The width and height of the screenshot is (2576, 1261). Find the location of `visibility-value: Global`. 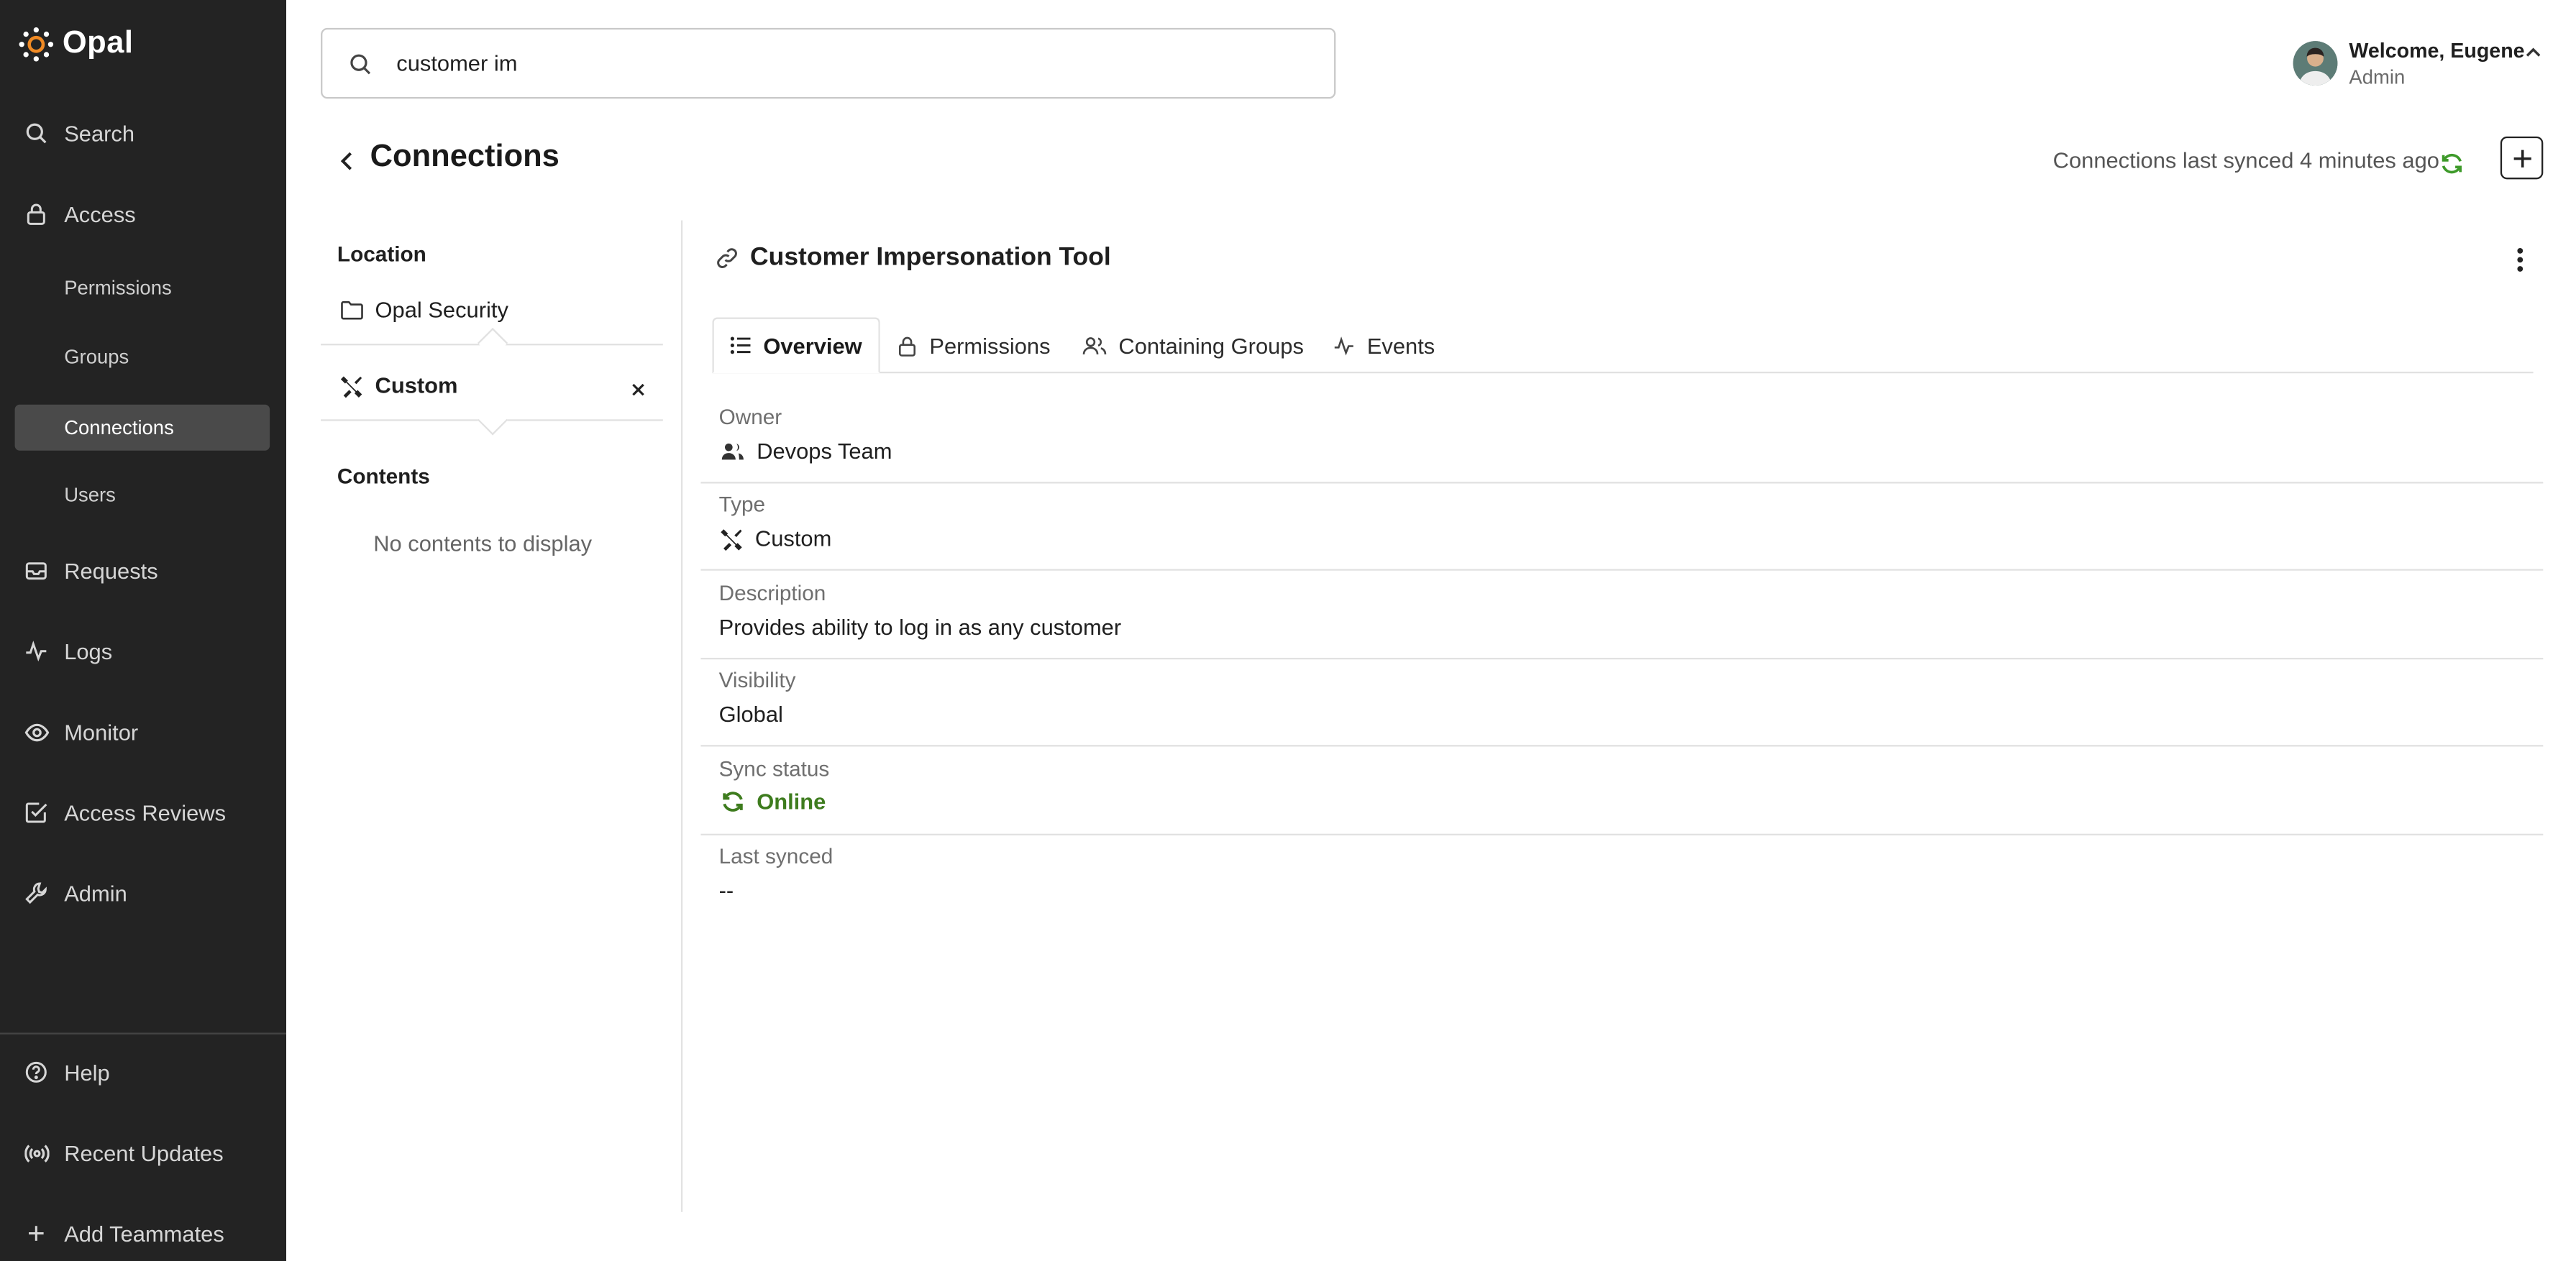

visibility-value: Global is located at coordinates (751, 715).